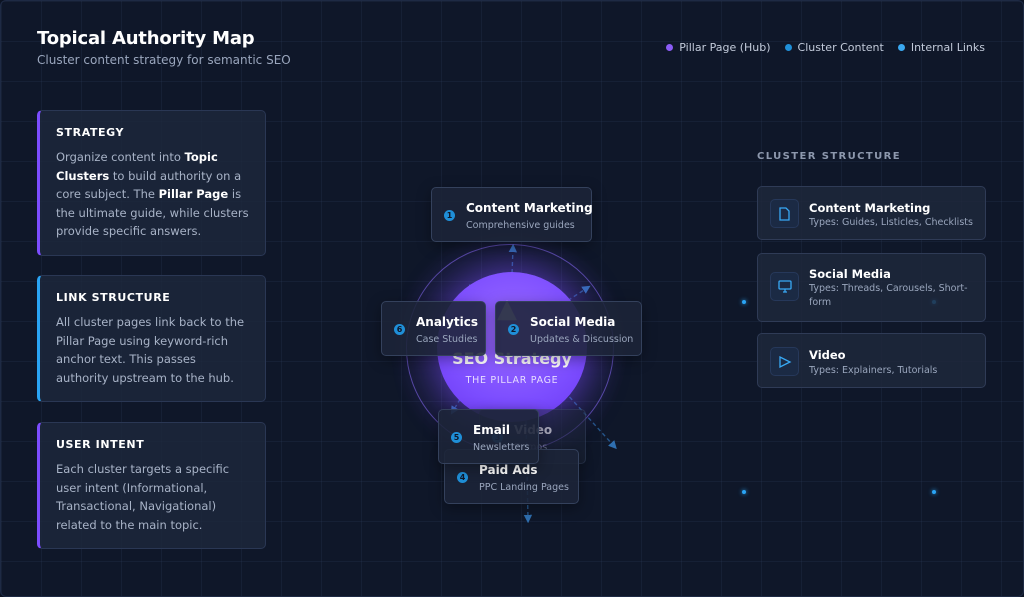  I want to click on node-number-badge: 4, so click(462, 477).